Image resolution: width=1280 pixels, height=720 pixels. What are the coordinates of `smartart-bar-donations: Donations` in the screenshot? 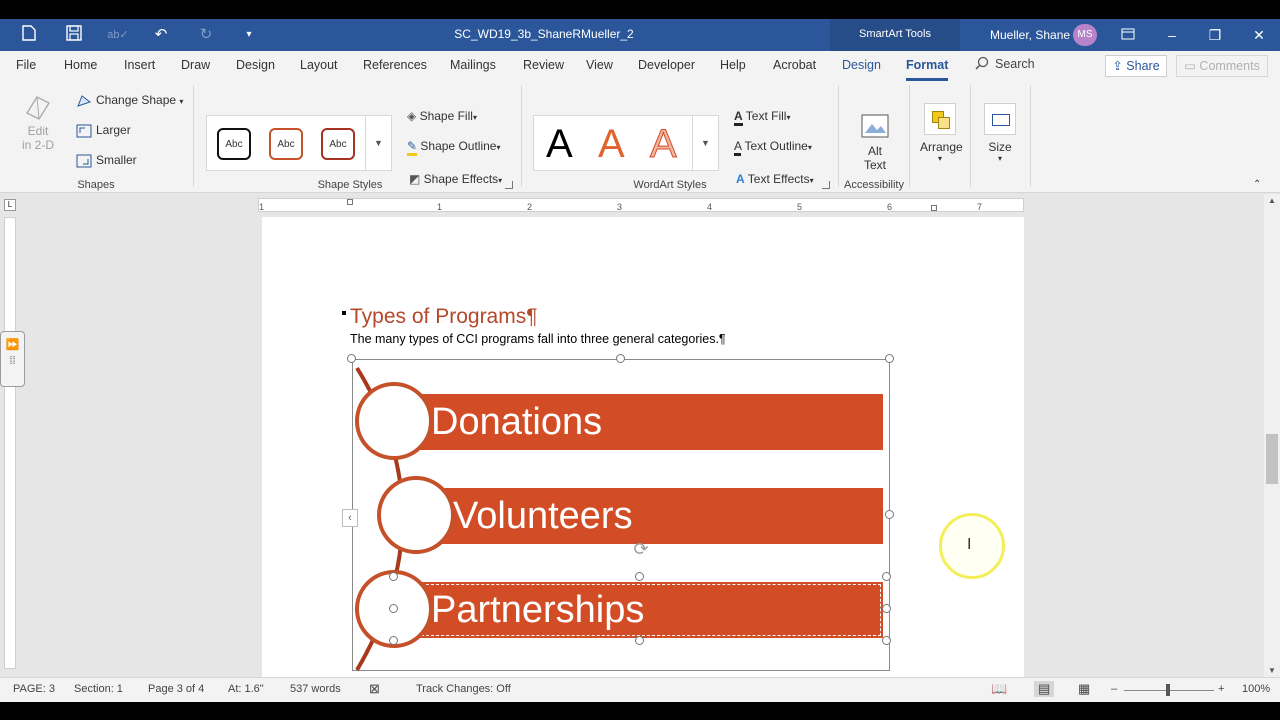 It's located at (651, 422).